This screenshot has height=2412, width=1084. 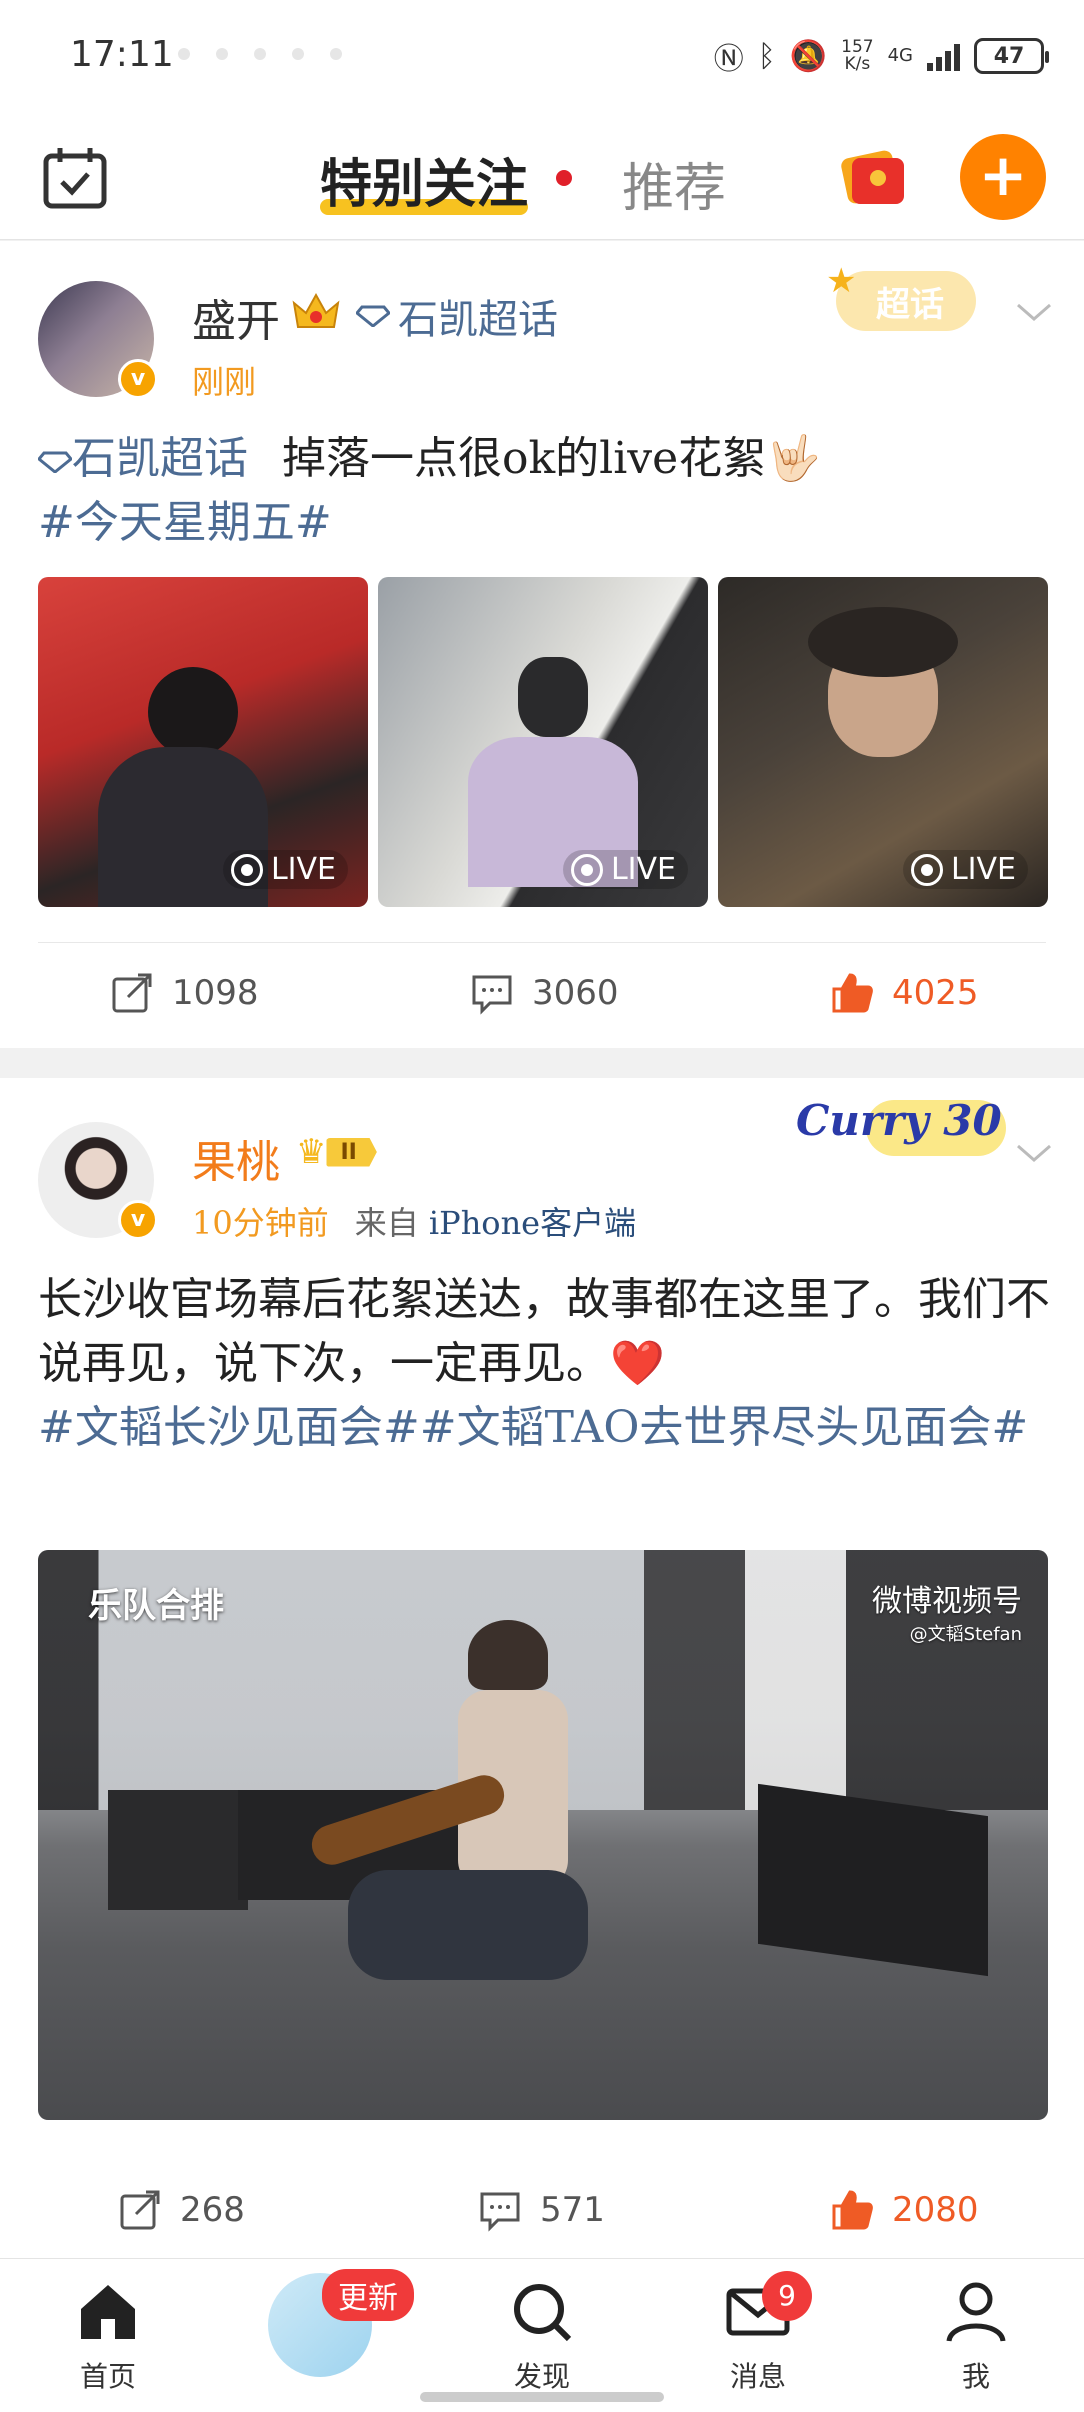 What do you see at coordinates (428, 490) in the screenshot?
I see `post-body: 石凯超话 掉落一点很ok的live花絮🤟🏻 #今天星期五#` at bounding box center [428, 490].